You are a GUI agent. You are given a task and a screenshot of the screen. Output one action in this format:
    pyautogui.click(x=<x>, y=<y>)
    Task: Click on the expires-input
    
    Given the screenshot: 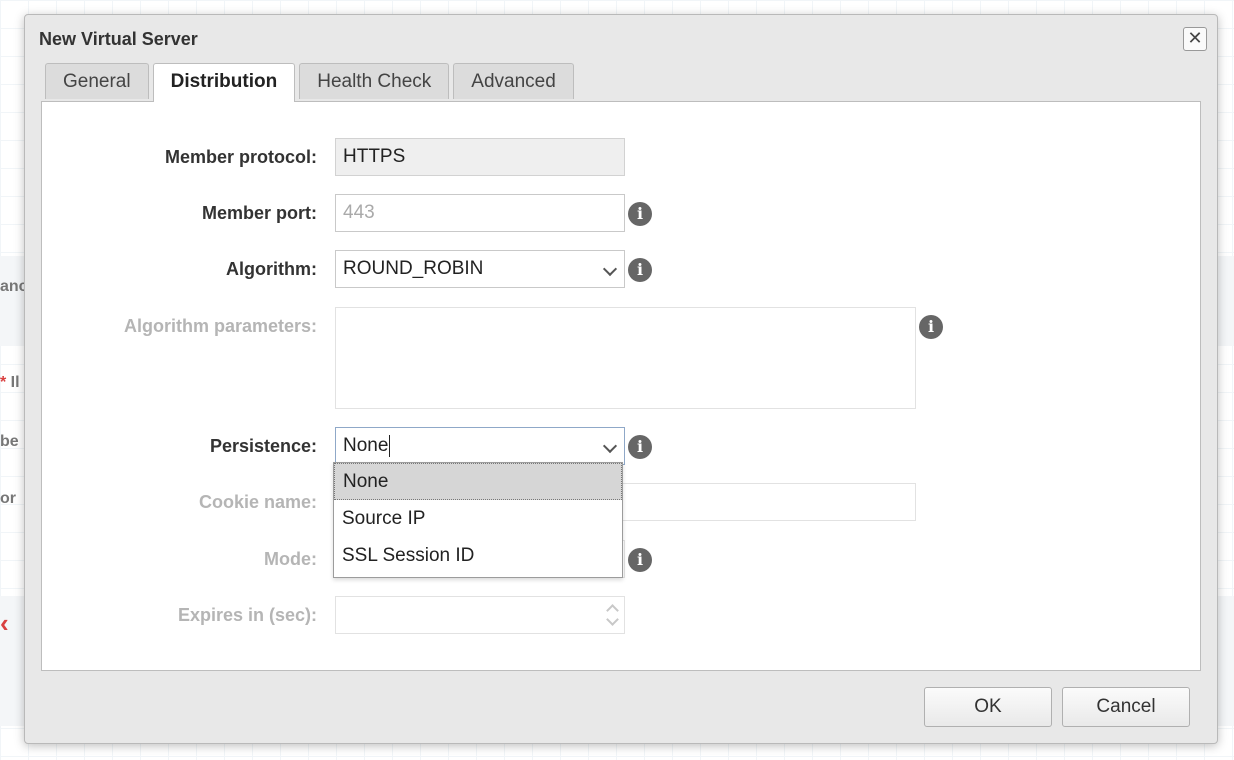 What is the action you would take?
    pyautogui.click(x=480, y=615)
    